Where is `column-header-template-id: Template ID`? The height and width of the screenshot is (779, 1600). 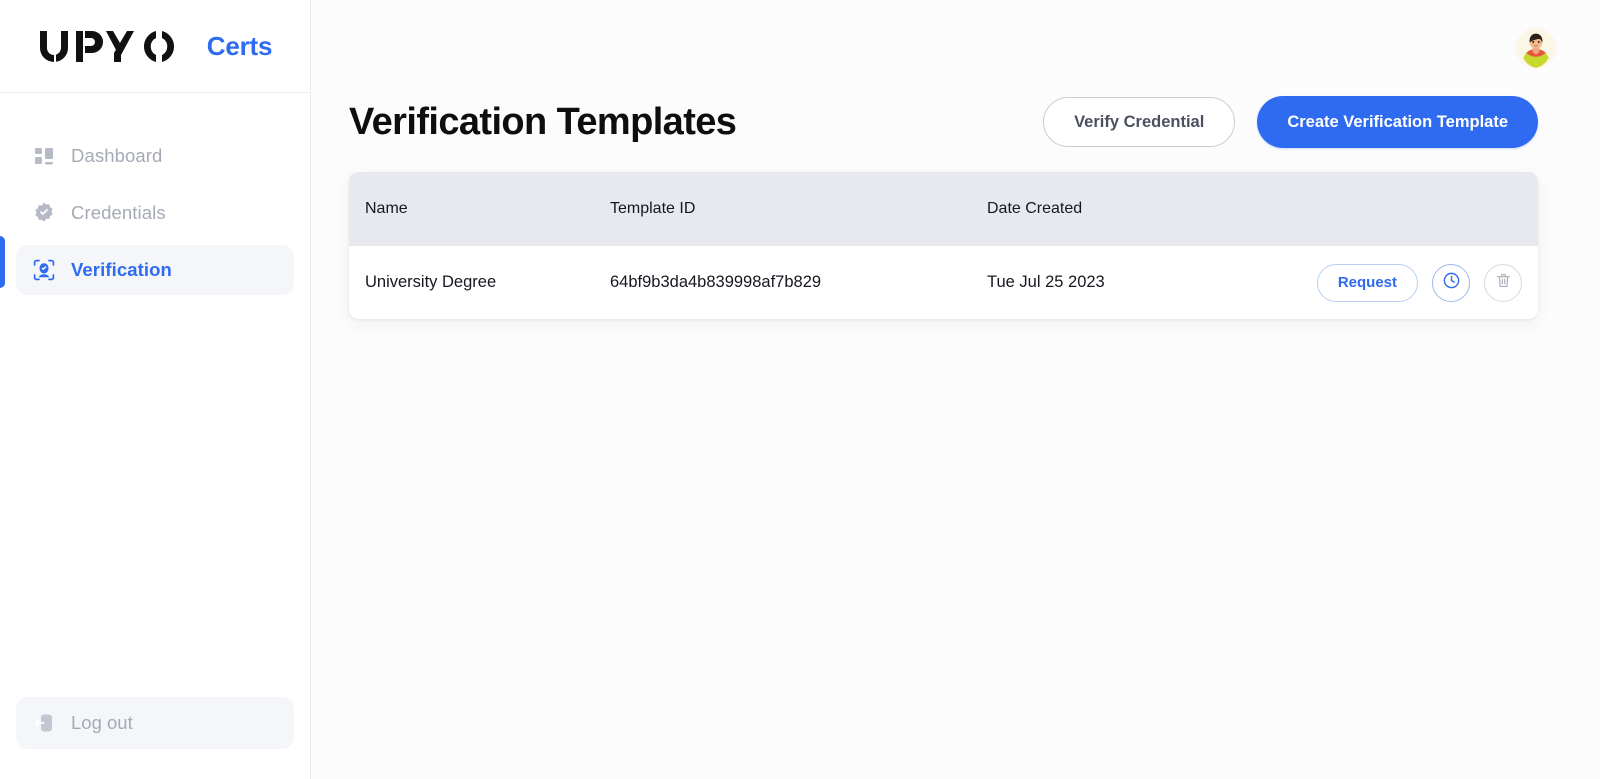 column-header-template-id: Template ID is located at coordinates (653, 208).